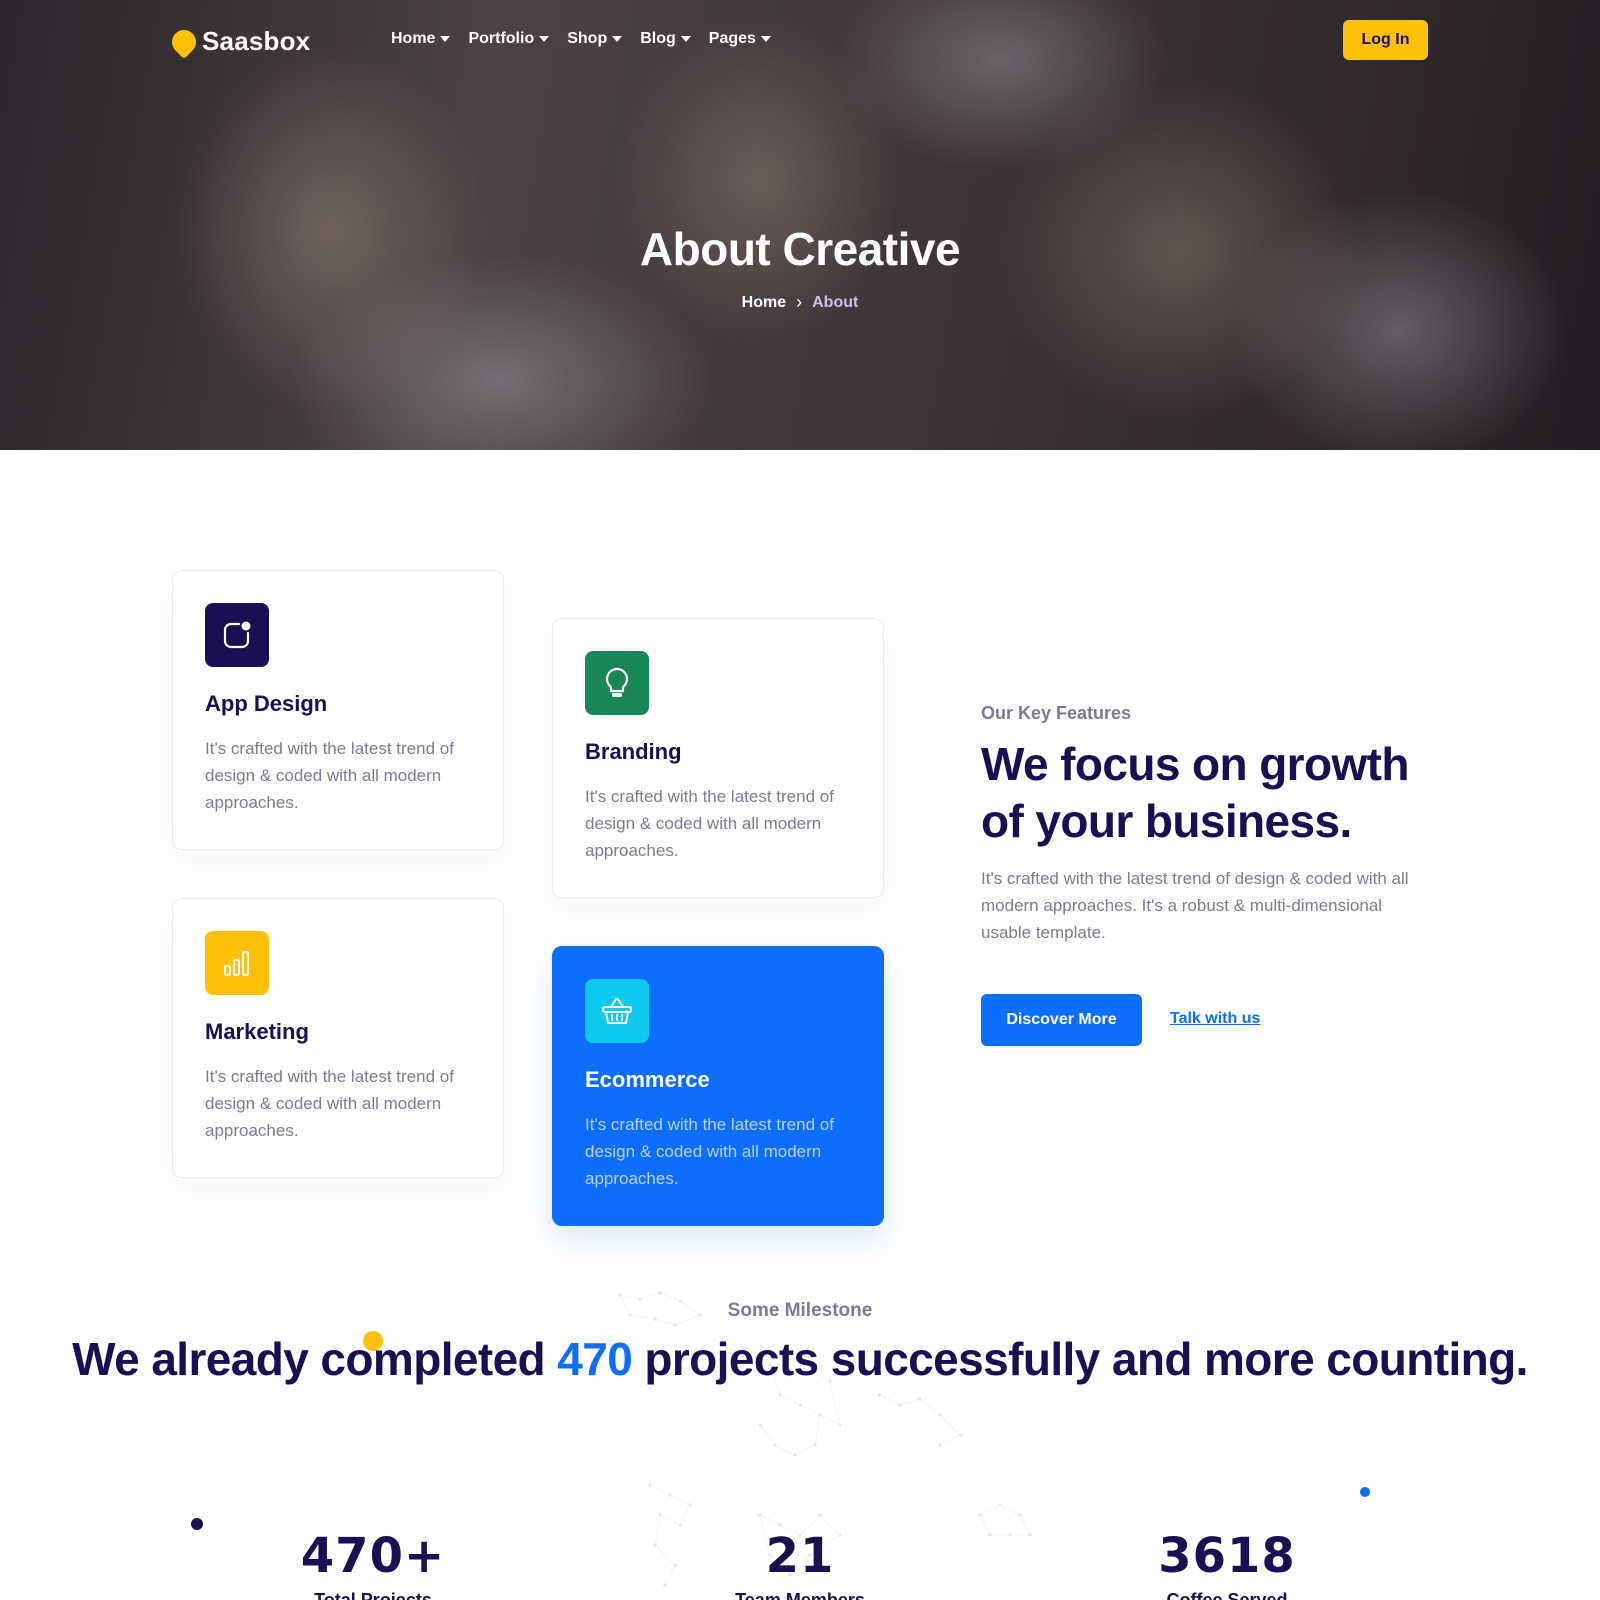  What do you see at coordinates (237, 963) in the screenshot?
I see `bar-chart-icon` at bounding box center [237, 963].